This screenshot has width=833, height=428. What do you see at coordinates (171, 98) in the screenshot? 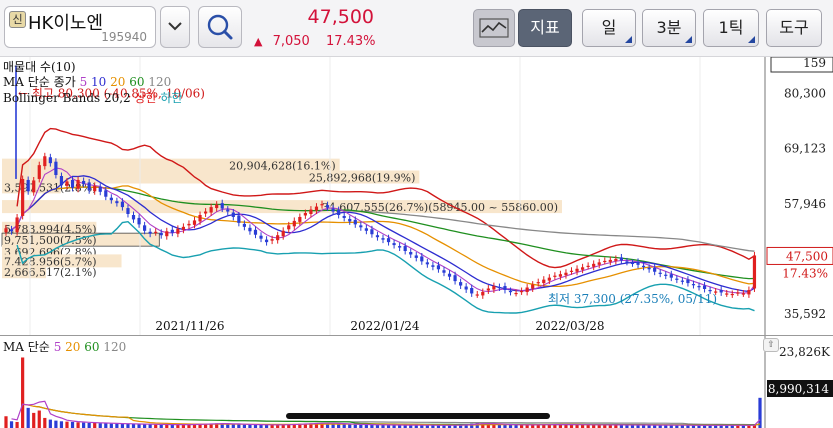
I see `bb-lower-legend: 하한` at bounding box center [171, 98].